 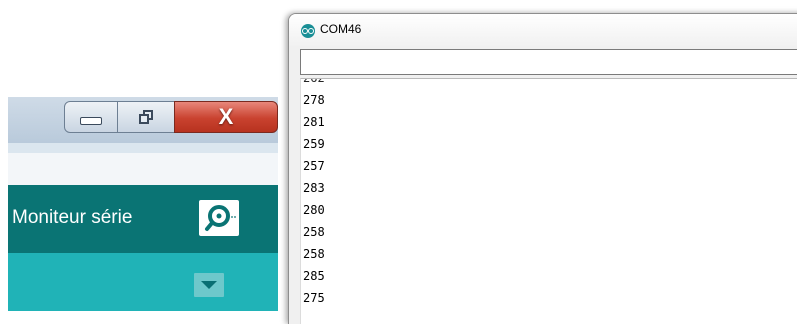 I want to click on close-icon: X, so click(x=226, y=116).